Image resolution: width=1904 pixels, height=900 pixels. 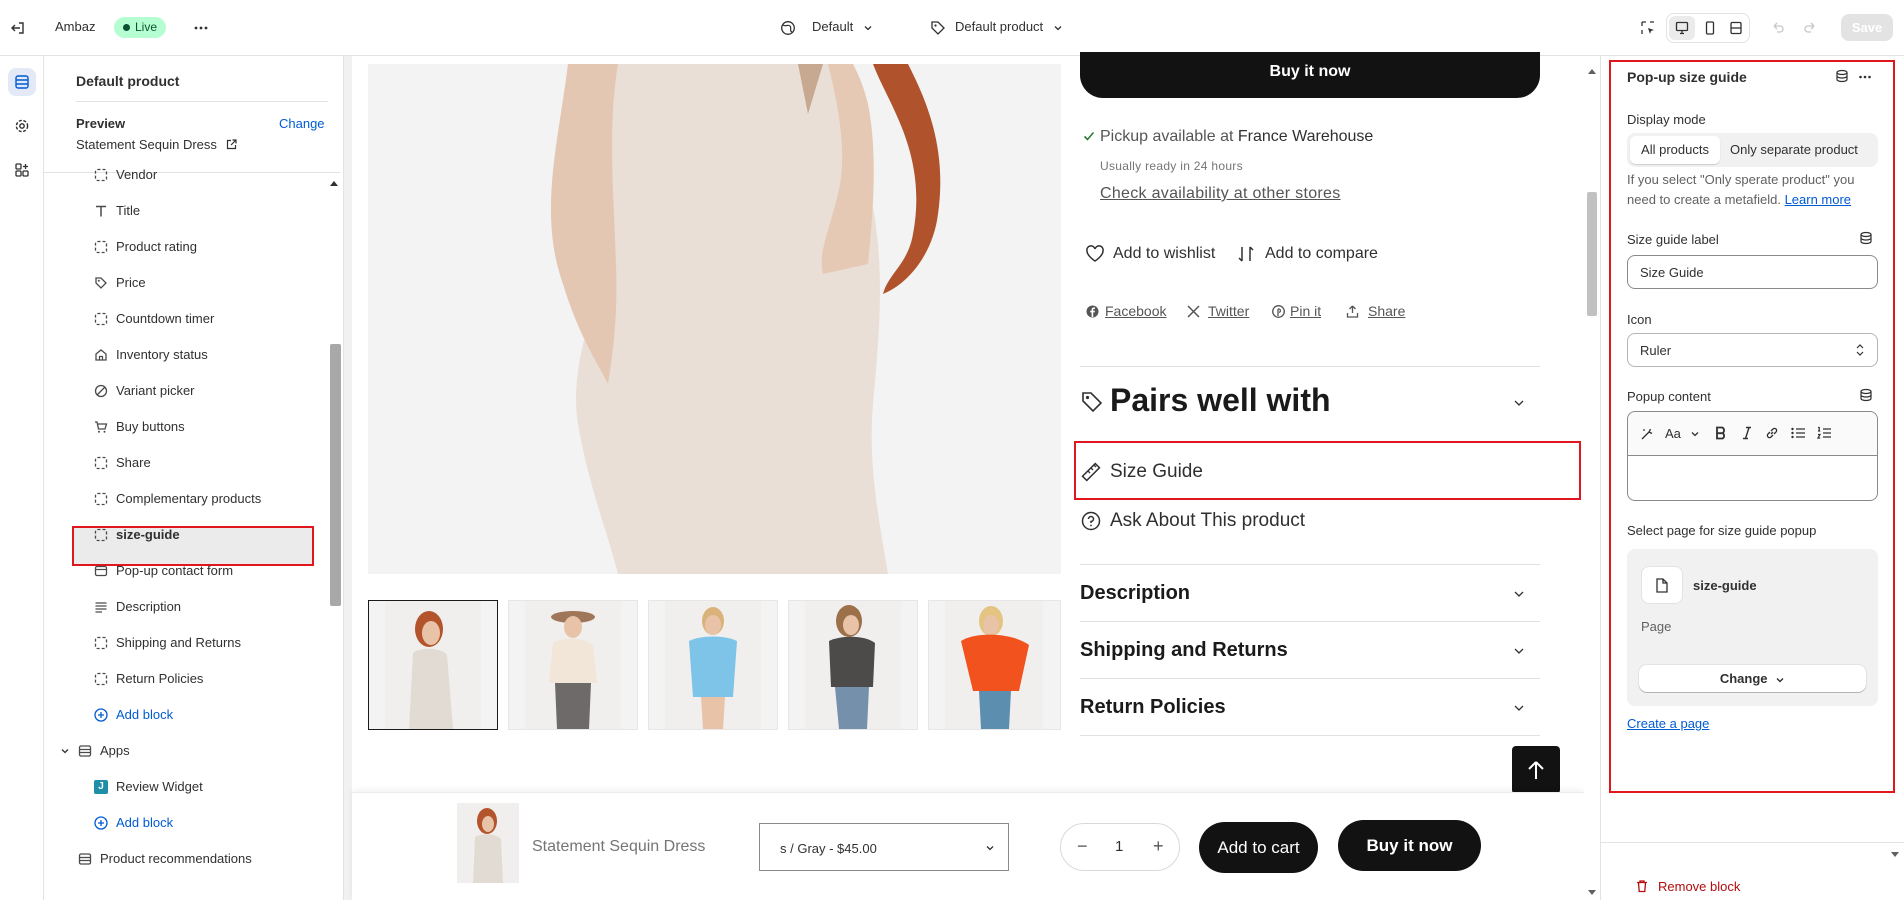 I want to click on share-link: Share, so click(x=1386, y=311).